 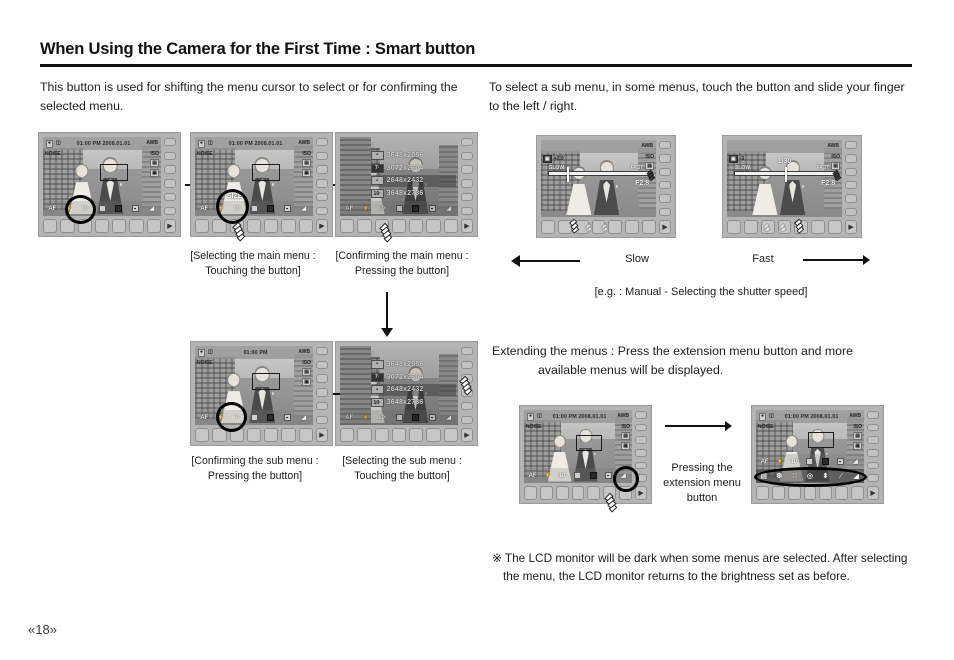 I want to click on resolution-row-selected: • 2648x2432, so click(x=413, y=390).